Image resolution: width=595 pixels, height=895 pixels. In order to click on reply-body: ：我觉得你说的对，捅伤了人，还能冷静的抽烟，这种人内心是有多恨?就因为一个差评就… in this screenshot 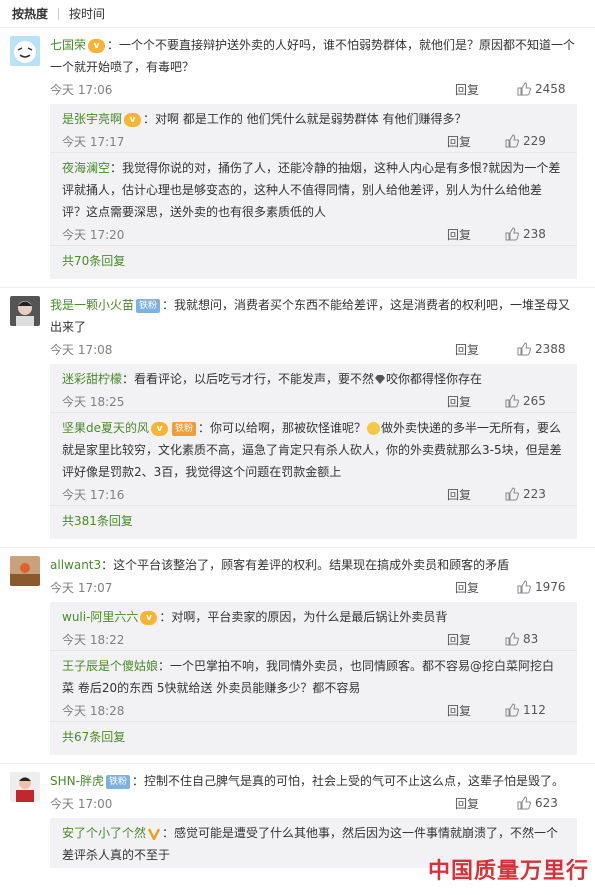, I will do `click(311, 190)`.